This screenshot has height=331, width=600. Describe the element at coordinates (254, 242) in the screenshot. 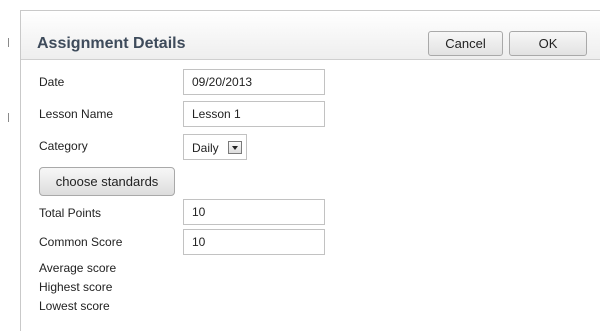

I see `common-score-field` at that location.